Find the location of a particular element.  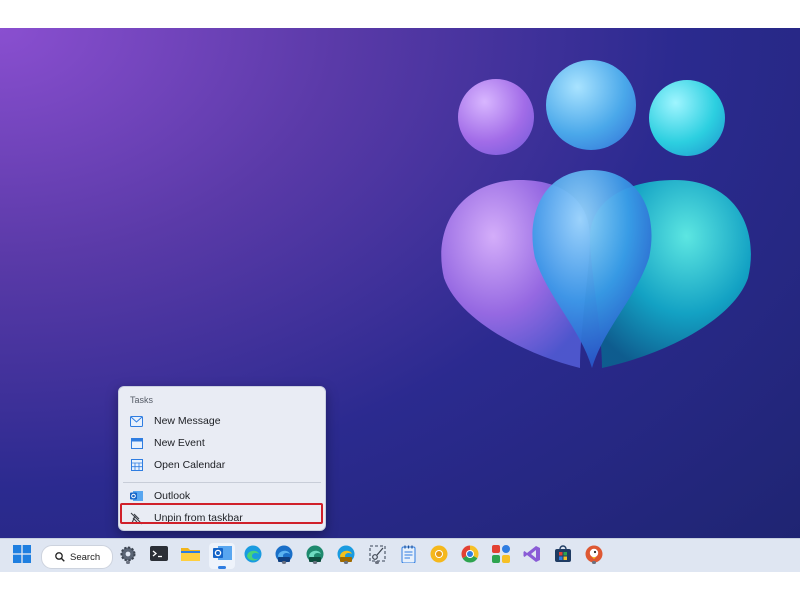

chrome-canary-icon is located at coordinates (439, 556).